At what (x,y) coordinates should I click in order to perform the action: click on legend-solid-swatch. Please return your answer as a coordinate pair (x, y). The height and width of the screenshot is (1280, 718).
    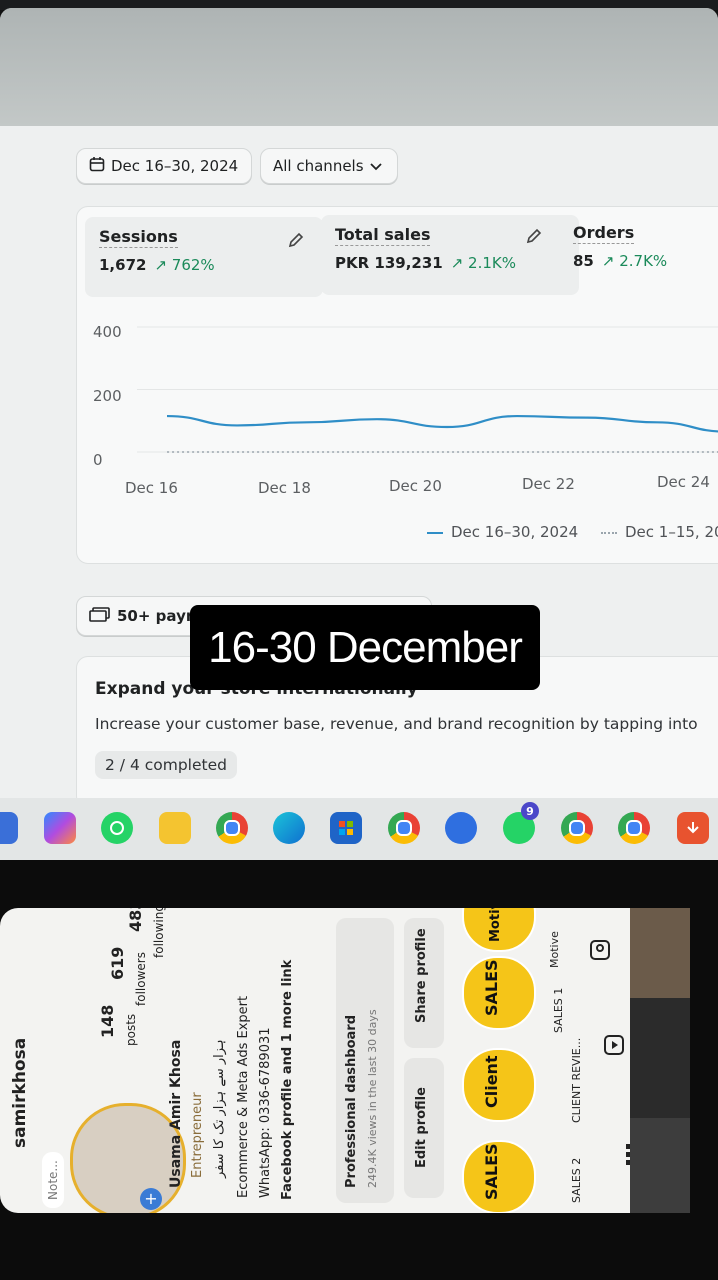
    Looking at the image, I should click on (435, 532).